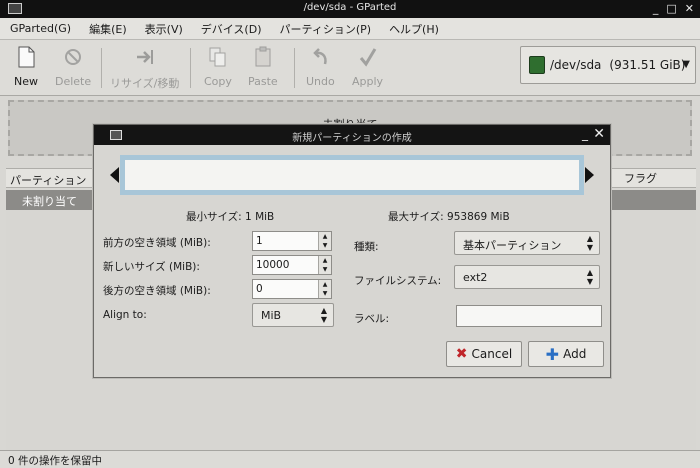  I want to click on menu-edit: 編集(E), so click(108, 29).